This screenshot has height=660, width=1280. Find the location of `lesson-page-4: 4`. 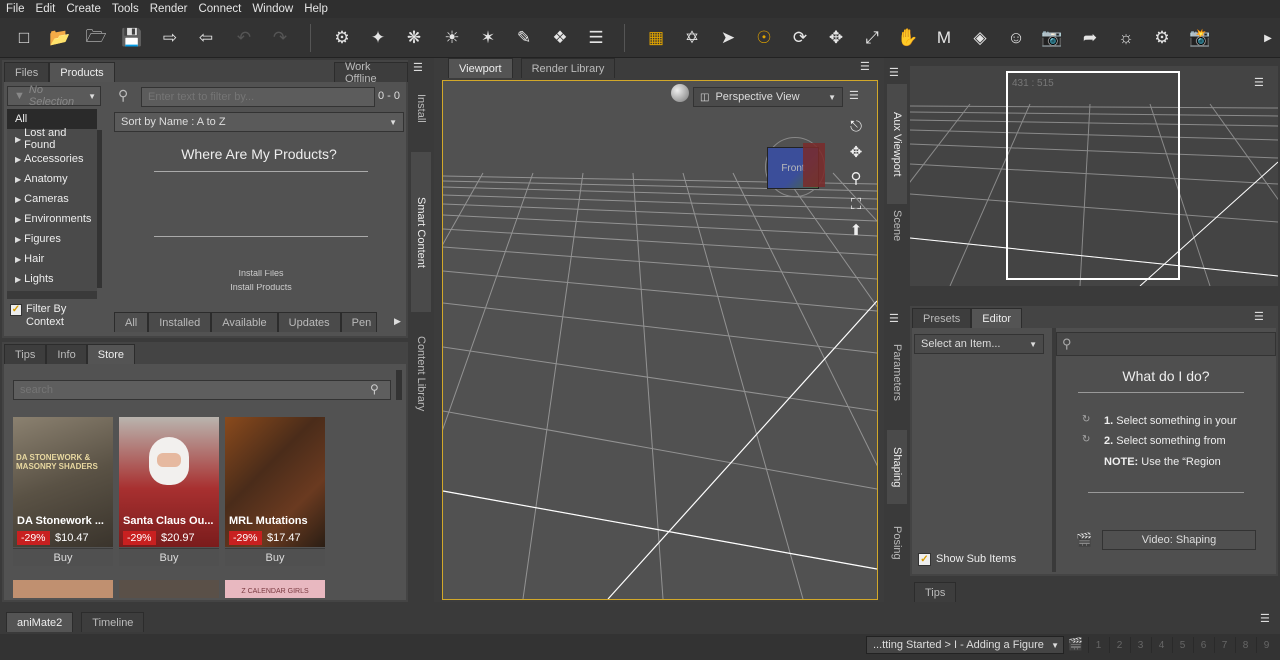

lesson-page-4: 4 is located at coordinates (1161, 645).